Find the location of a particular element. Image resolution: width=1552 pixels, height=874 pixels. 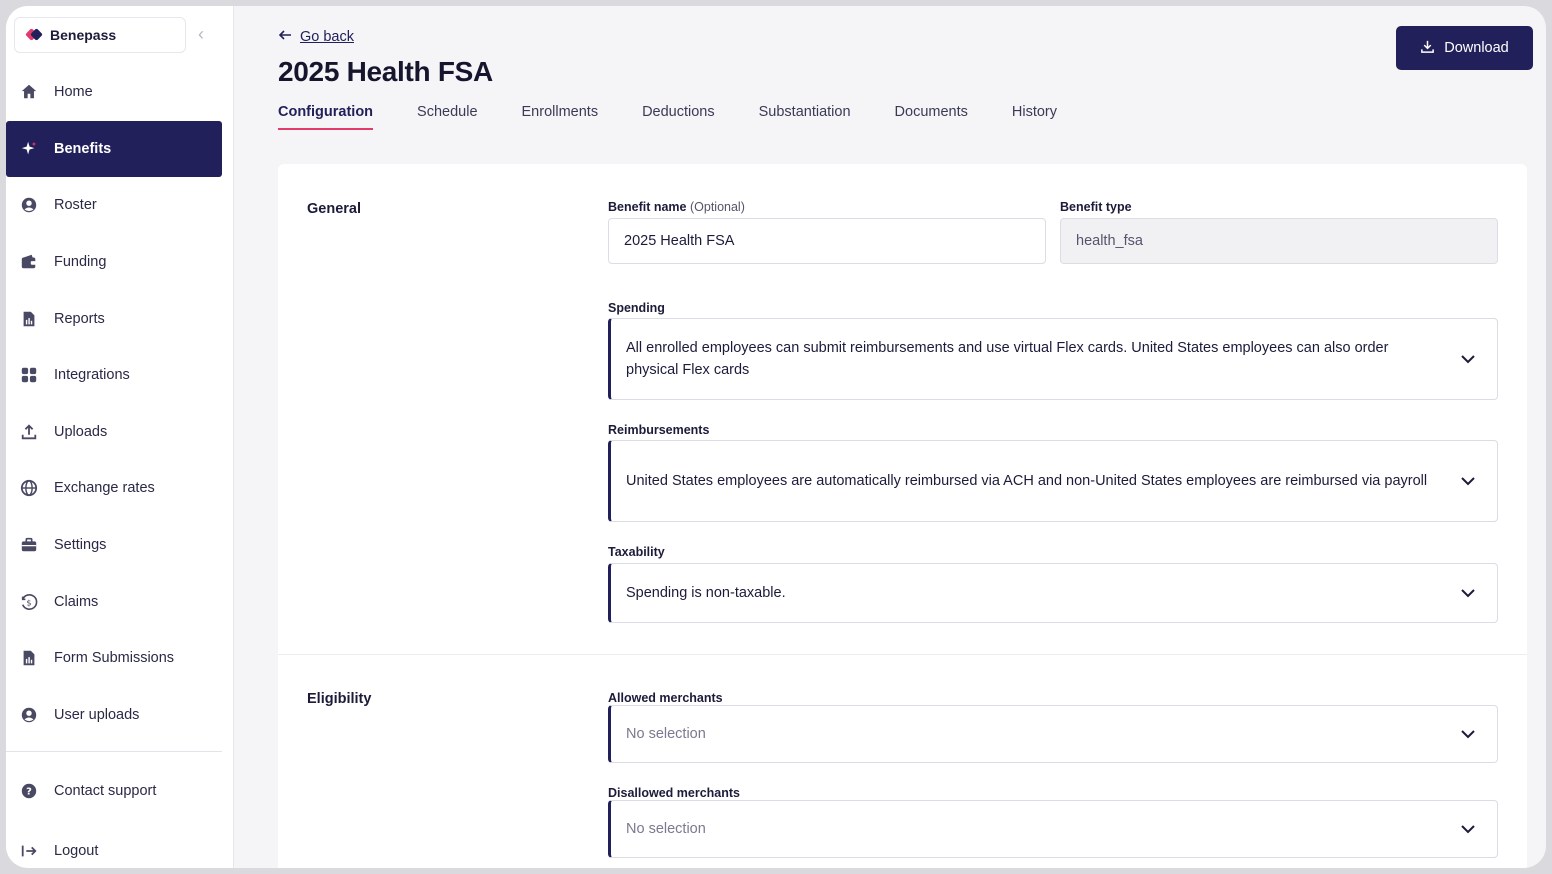

collapse-sidebar-icon: ‹ is located at coordinates (201, 34).